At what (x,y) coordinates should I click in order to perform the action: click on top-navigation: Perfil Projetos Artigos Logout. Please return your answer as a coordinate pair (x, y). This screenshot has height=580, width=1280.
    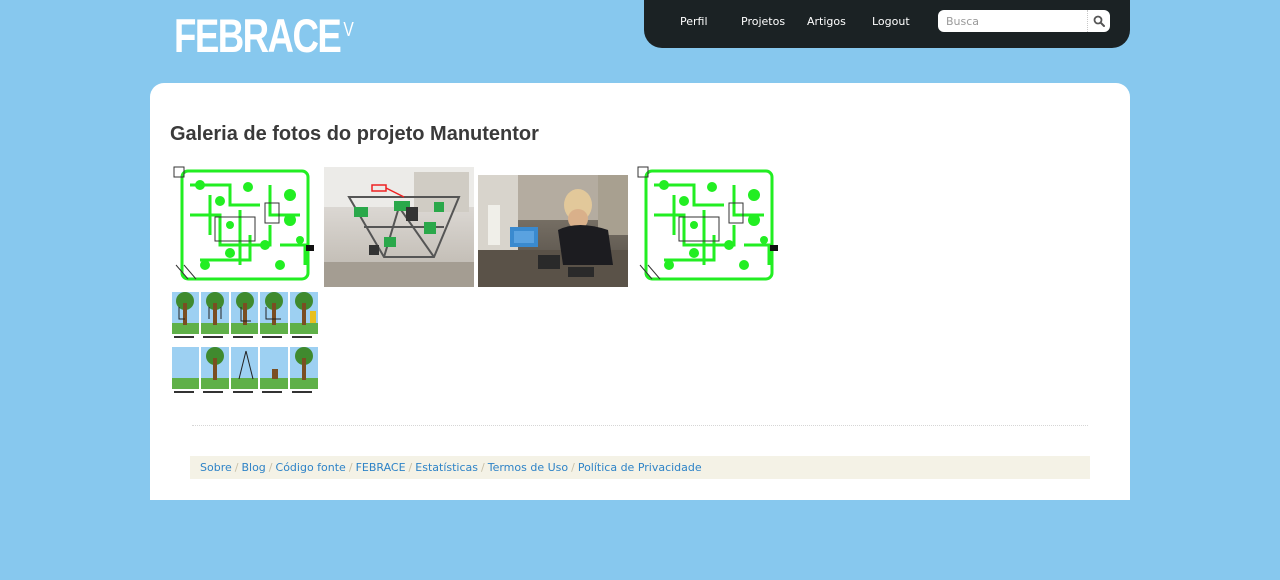
    Looking at the image, I should click on (887, 24).